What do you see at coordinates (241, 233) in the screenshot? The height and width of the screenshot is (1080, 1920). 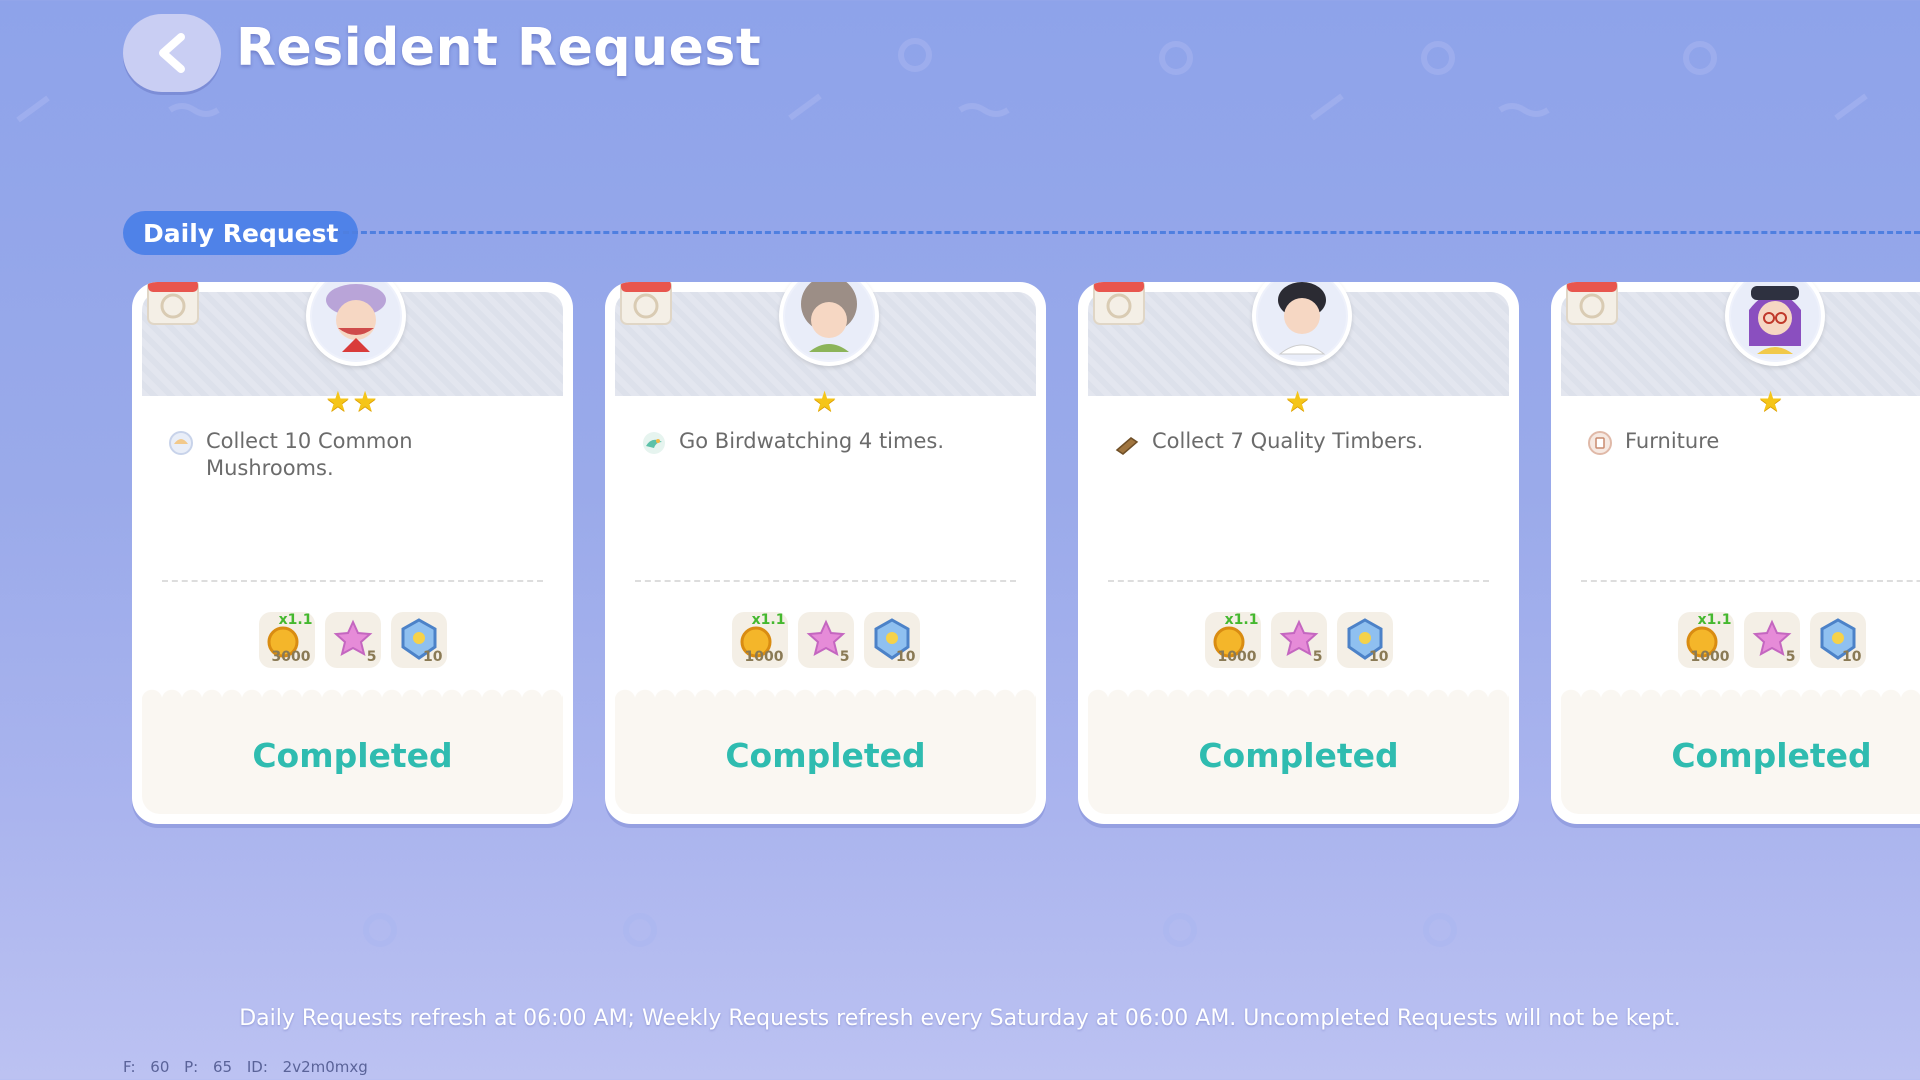 I see `tab-daily-request: Daily Request` at bounding box center [241, 233].